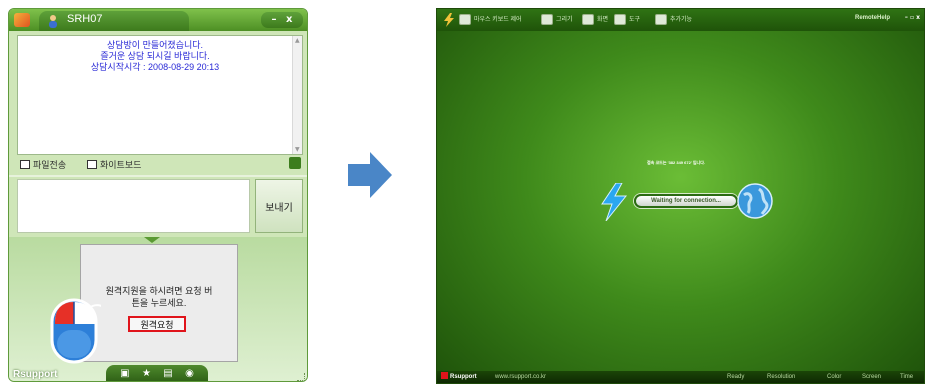 This screenshot has height=385, width=925. I want to click on menu-label: 화면, so click(603, 20).